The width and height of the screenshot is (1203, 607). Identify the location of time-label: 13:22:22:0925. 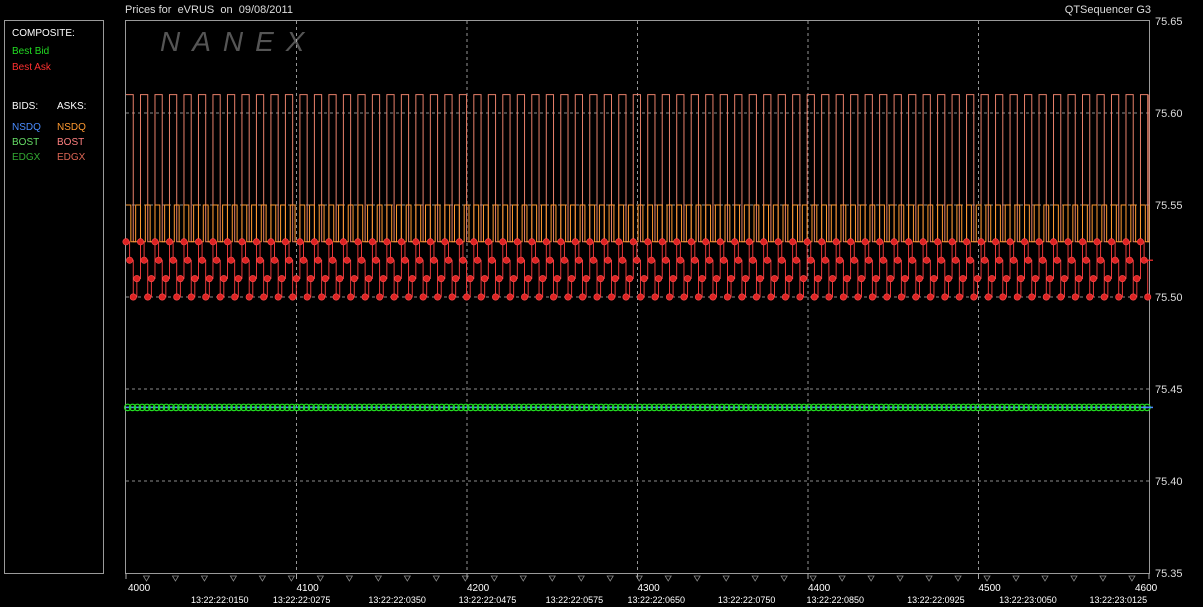
(936, 600).